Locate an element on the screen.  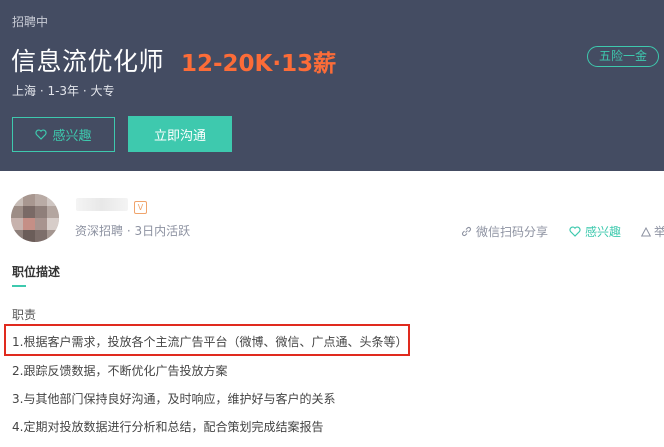
favorite-link: 感兴趣 is located at coordinates (595, 231).